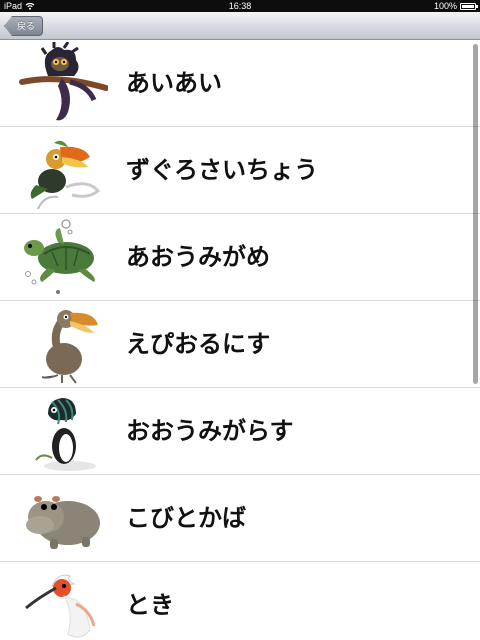 Image resolution: width=480 pixels, height=640 pixels. Describe the element at coordinates (186, 518) in the screenshot. I see `list-item-label: こびとかば` at that location.